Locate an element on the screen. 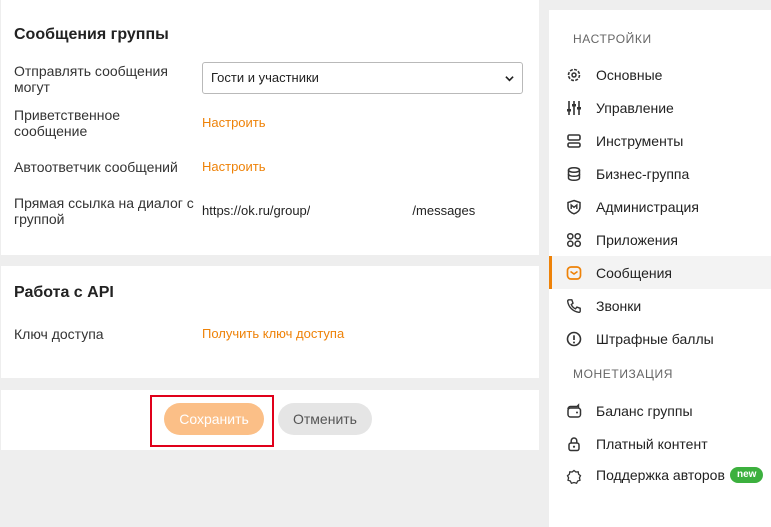 This screenshot has width=771, height=527. sidebar-item-main: Основные is located at coordinates (660, 74).